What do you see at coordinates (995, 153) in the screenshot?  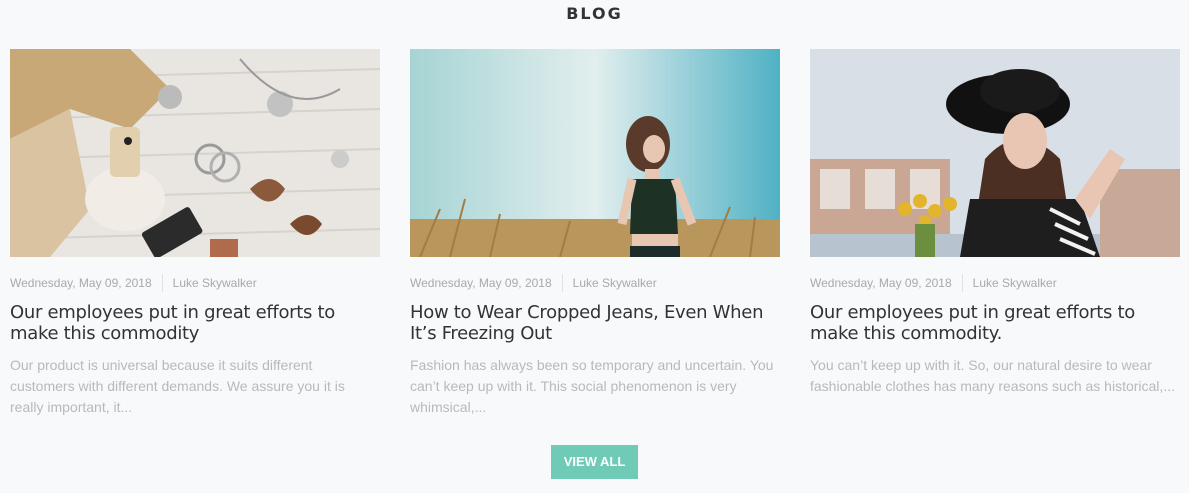 I see `post-image-hat-girl` at bounding box center [995, 153].